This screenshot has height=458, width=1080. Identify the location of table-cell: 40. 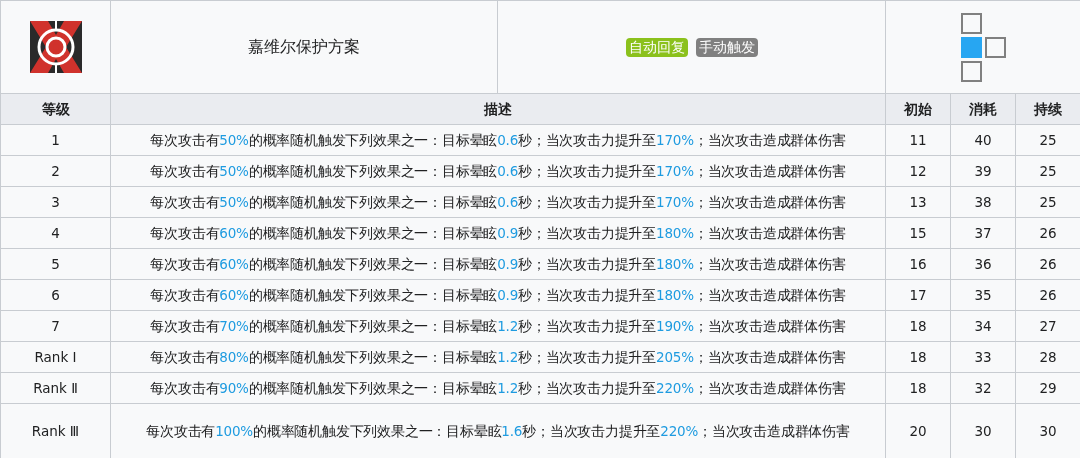
(983, 140).